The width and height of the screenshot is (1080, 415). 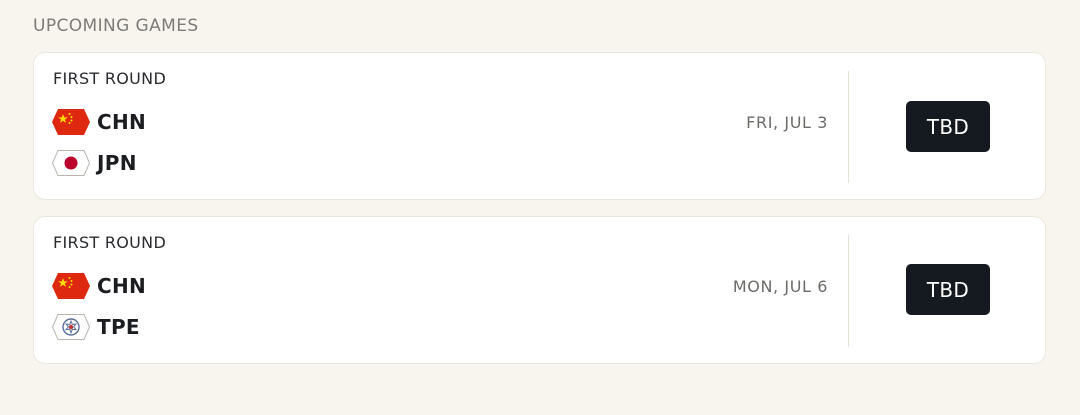 I want to click on team-row-away: TPE, so click(x=96, y=327).